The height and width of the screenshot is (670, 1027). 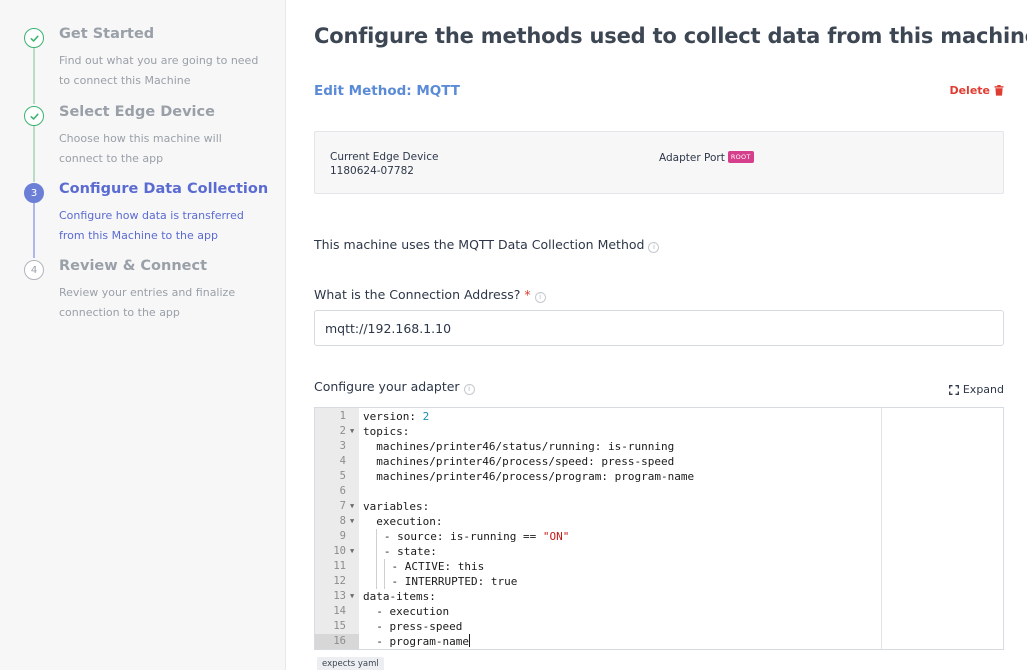 I want to click on adapter-port-text: Adapter Port, so click(x=692, y=158).